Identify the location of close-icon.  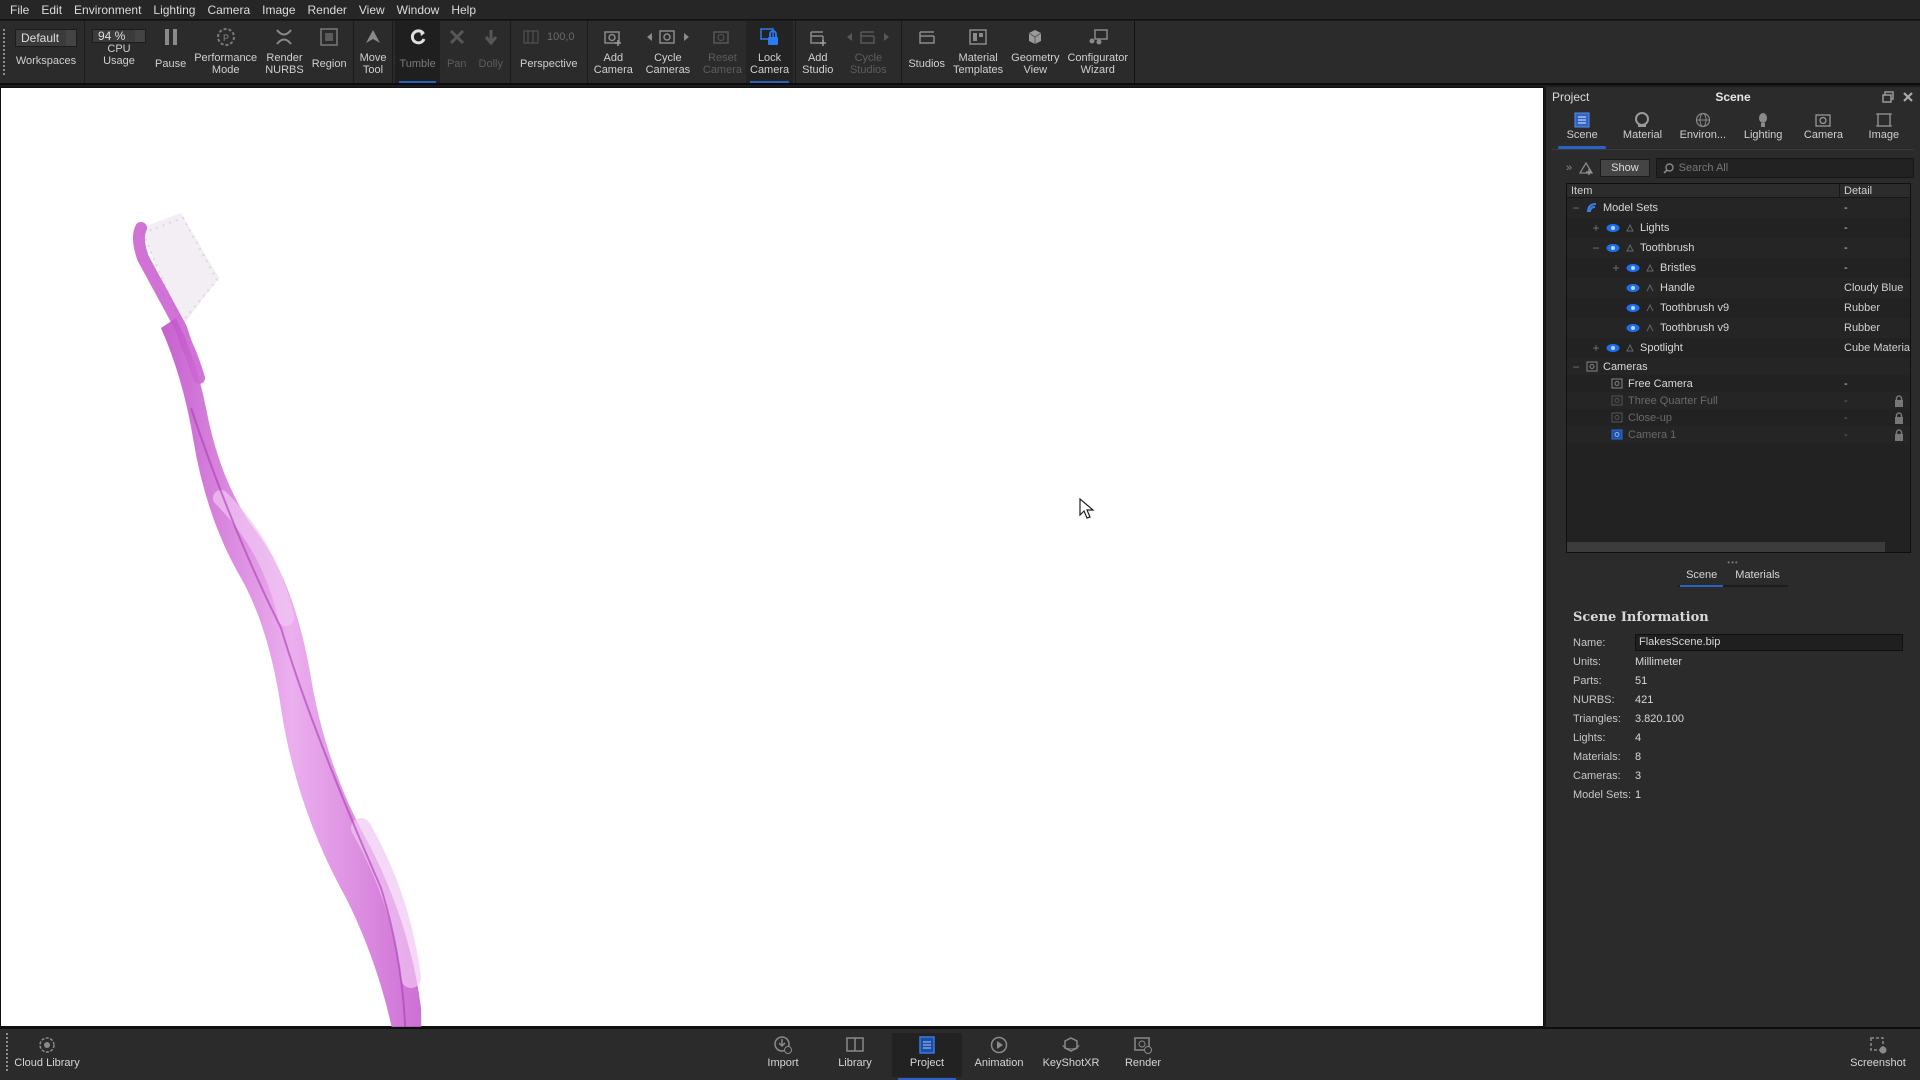
(1908, 97).